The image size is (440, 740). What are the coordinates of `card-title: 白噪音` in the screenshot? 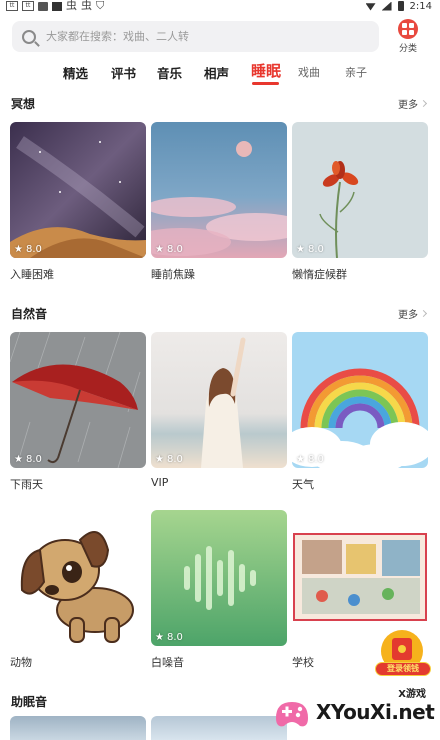 It's located at (167, 662).